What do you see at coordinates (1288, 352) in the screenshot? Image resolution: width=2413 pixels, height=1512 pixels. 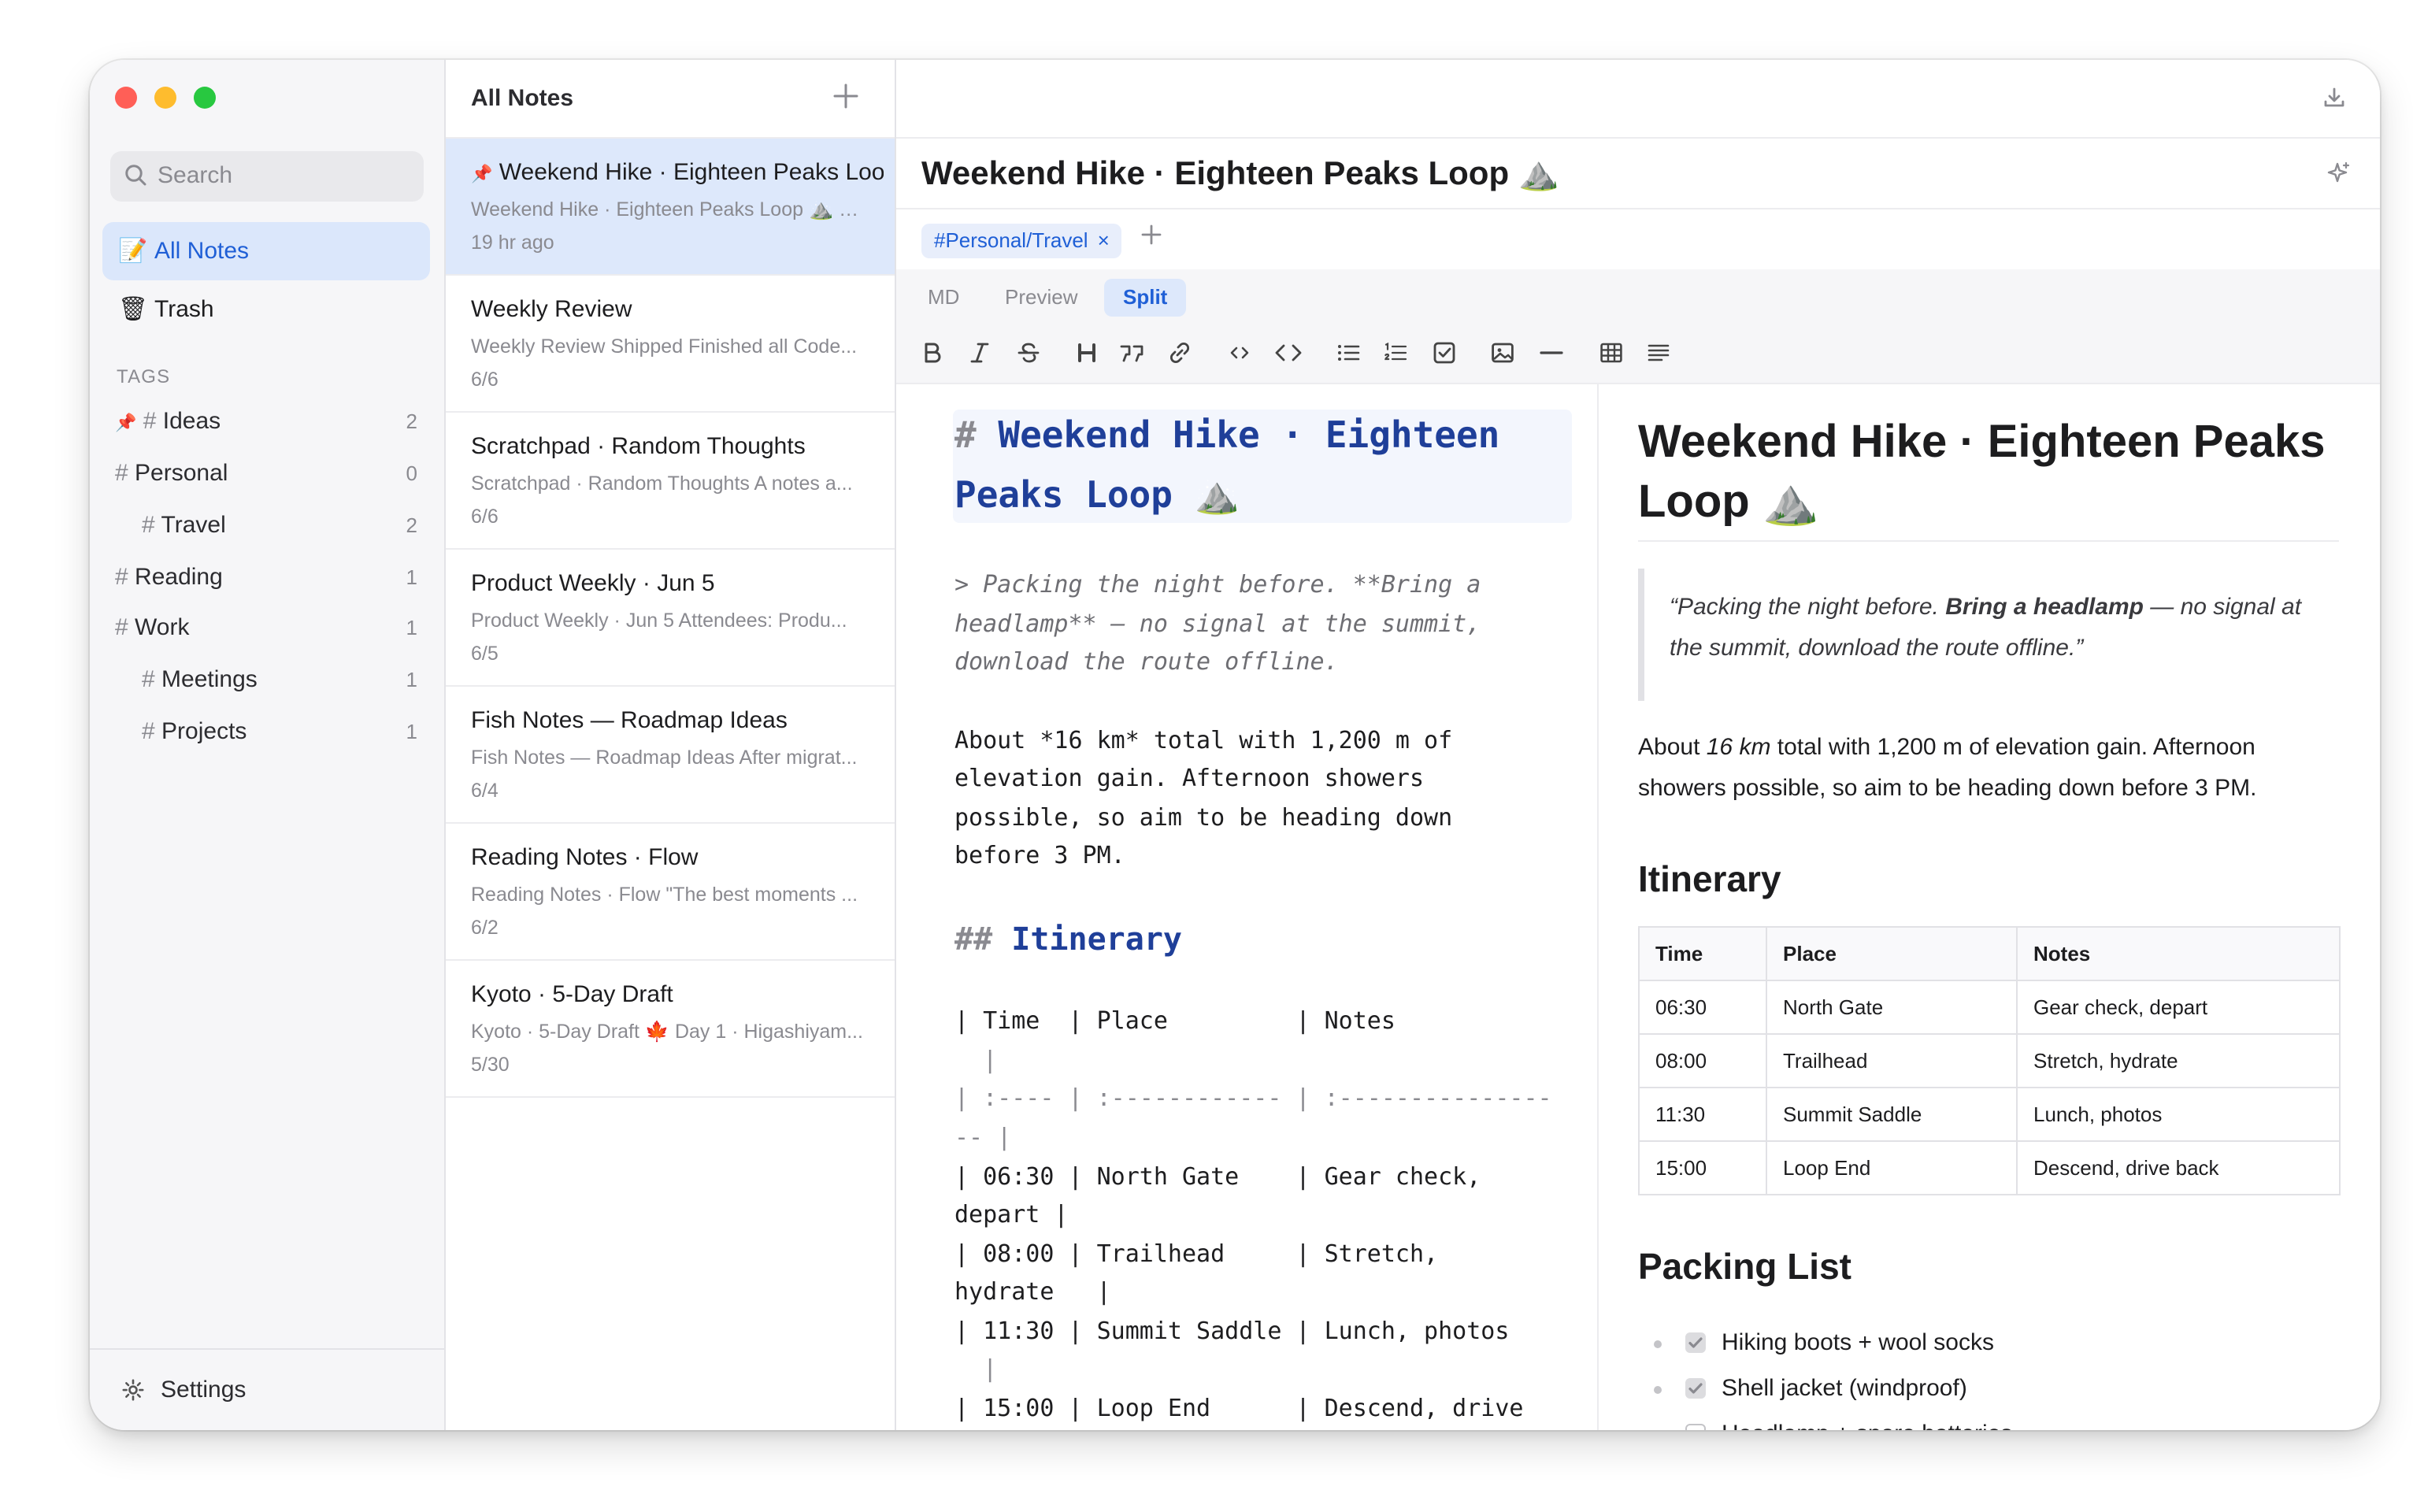 I see `code-block-icon` at bounding box center [1288, 352].